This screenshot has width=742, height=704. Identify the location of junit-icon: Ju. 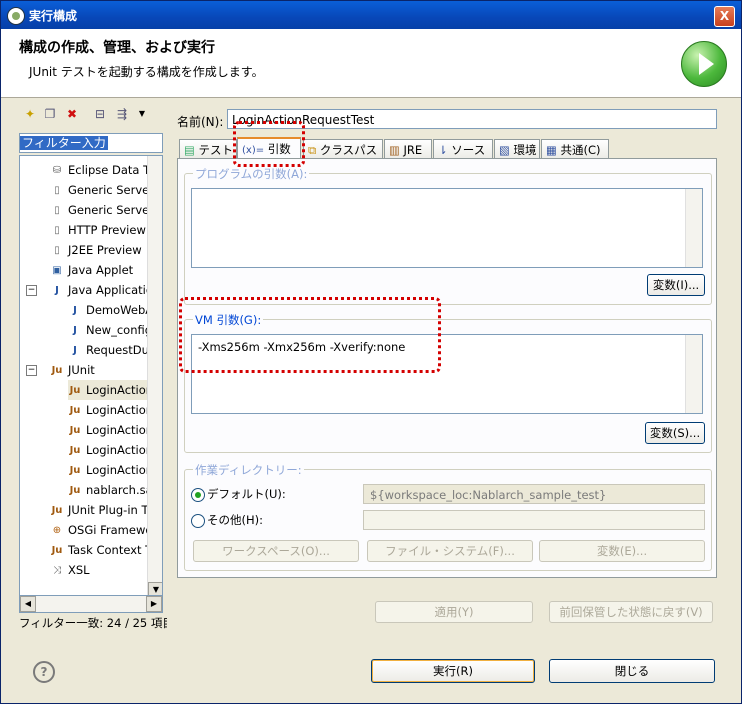
(57, 370).